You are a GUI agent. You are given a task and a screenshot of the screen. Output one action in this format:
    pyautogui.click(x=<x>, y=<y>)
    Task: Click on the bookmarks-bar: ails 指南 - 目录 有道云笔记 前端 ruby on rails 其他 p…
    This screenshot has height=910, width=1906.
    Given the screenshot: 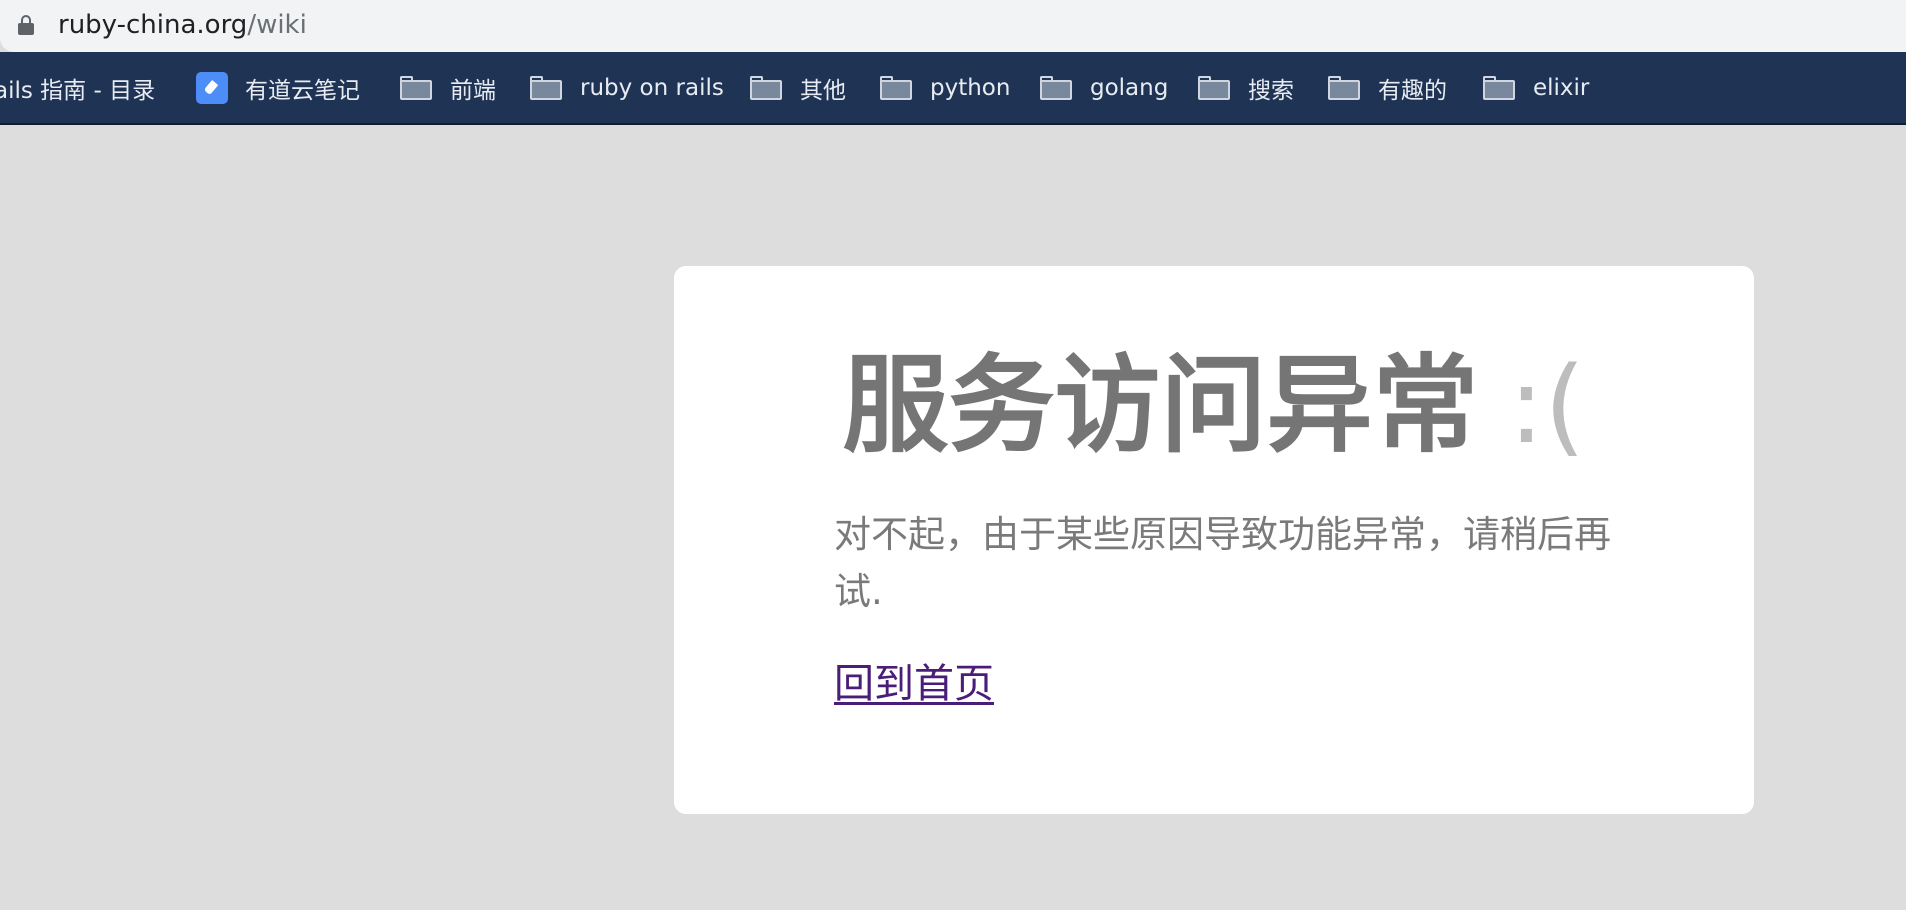 What is the action you would take?
    pyautogui.click(x=953, y=88)
    